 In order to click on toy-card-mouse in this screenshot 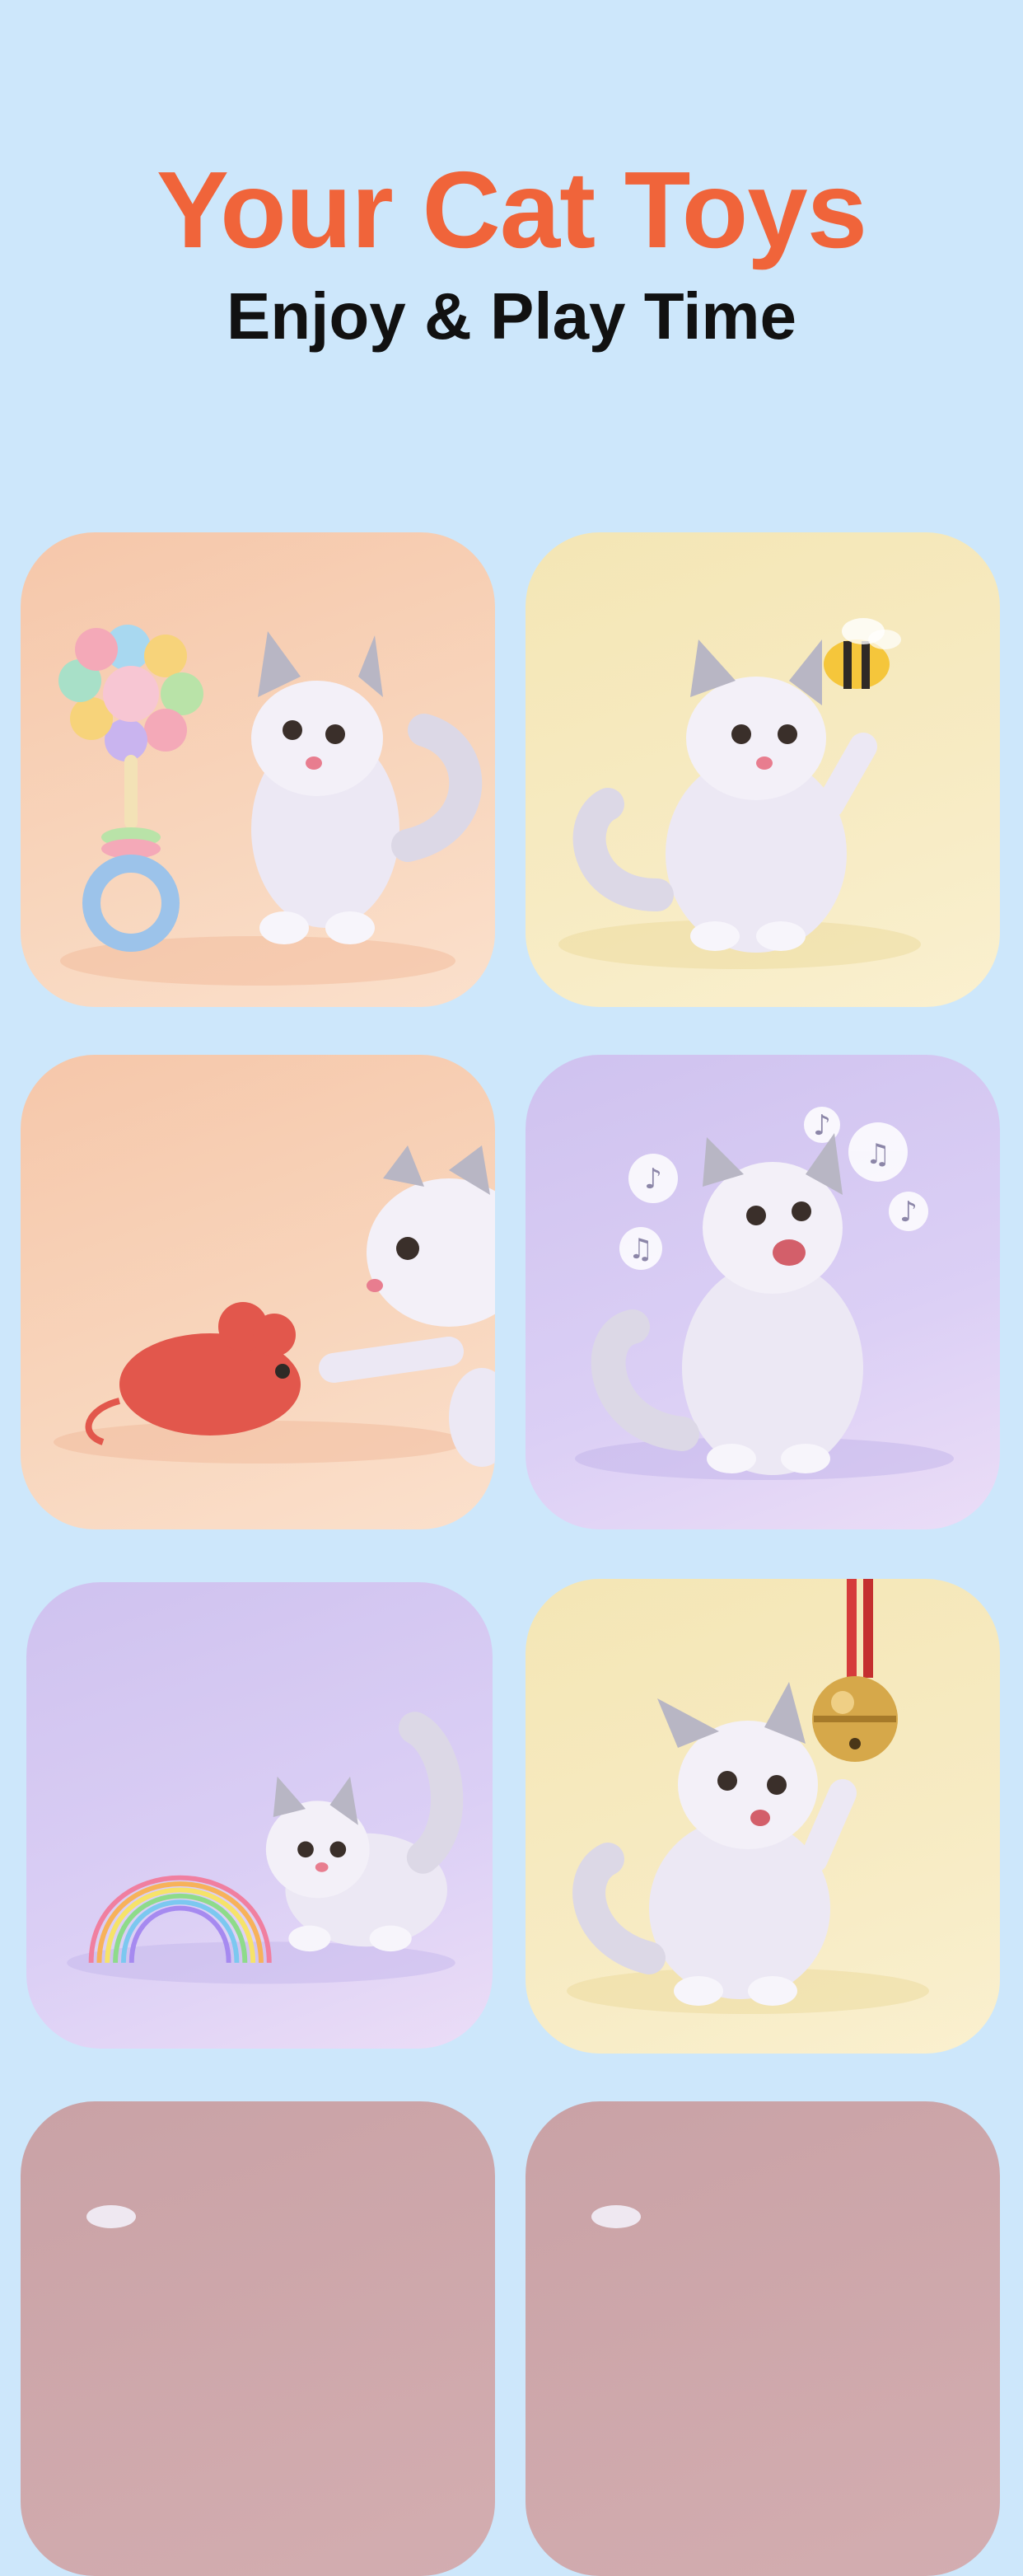, I will do `click(258, 1292)`.